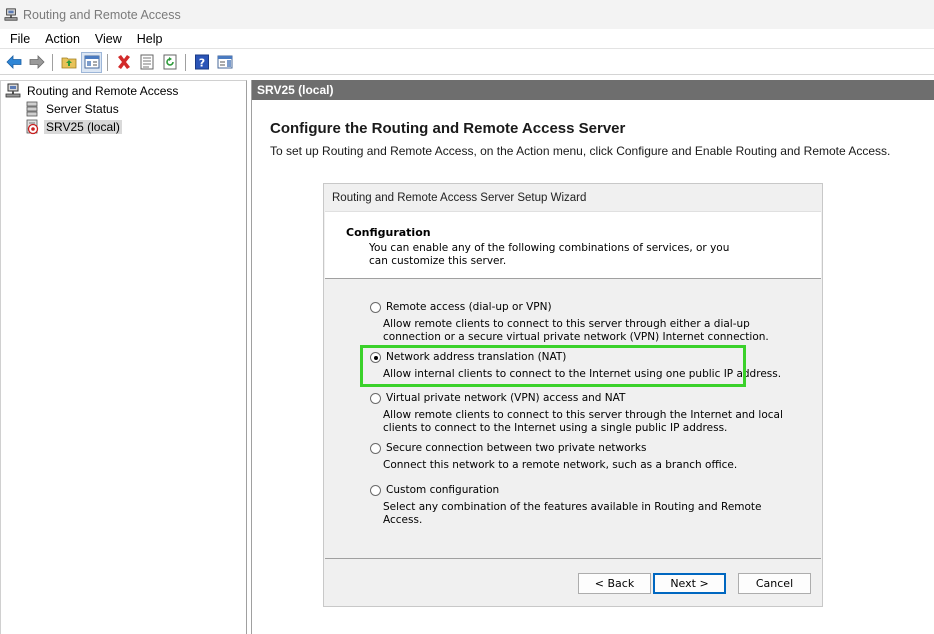  I want to click on up-folder-icon, so click(68, 63).